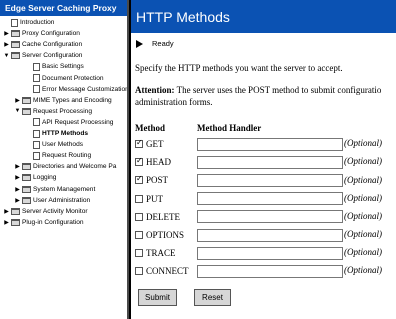 This screenshot has height=319, width=396. I want to click on reset-button: Reset, so click(212, 297).